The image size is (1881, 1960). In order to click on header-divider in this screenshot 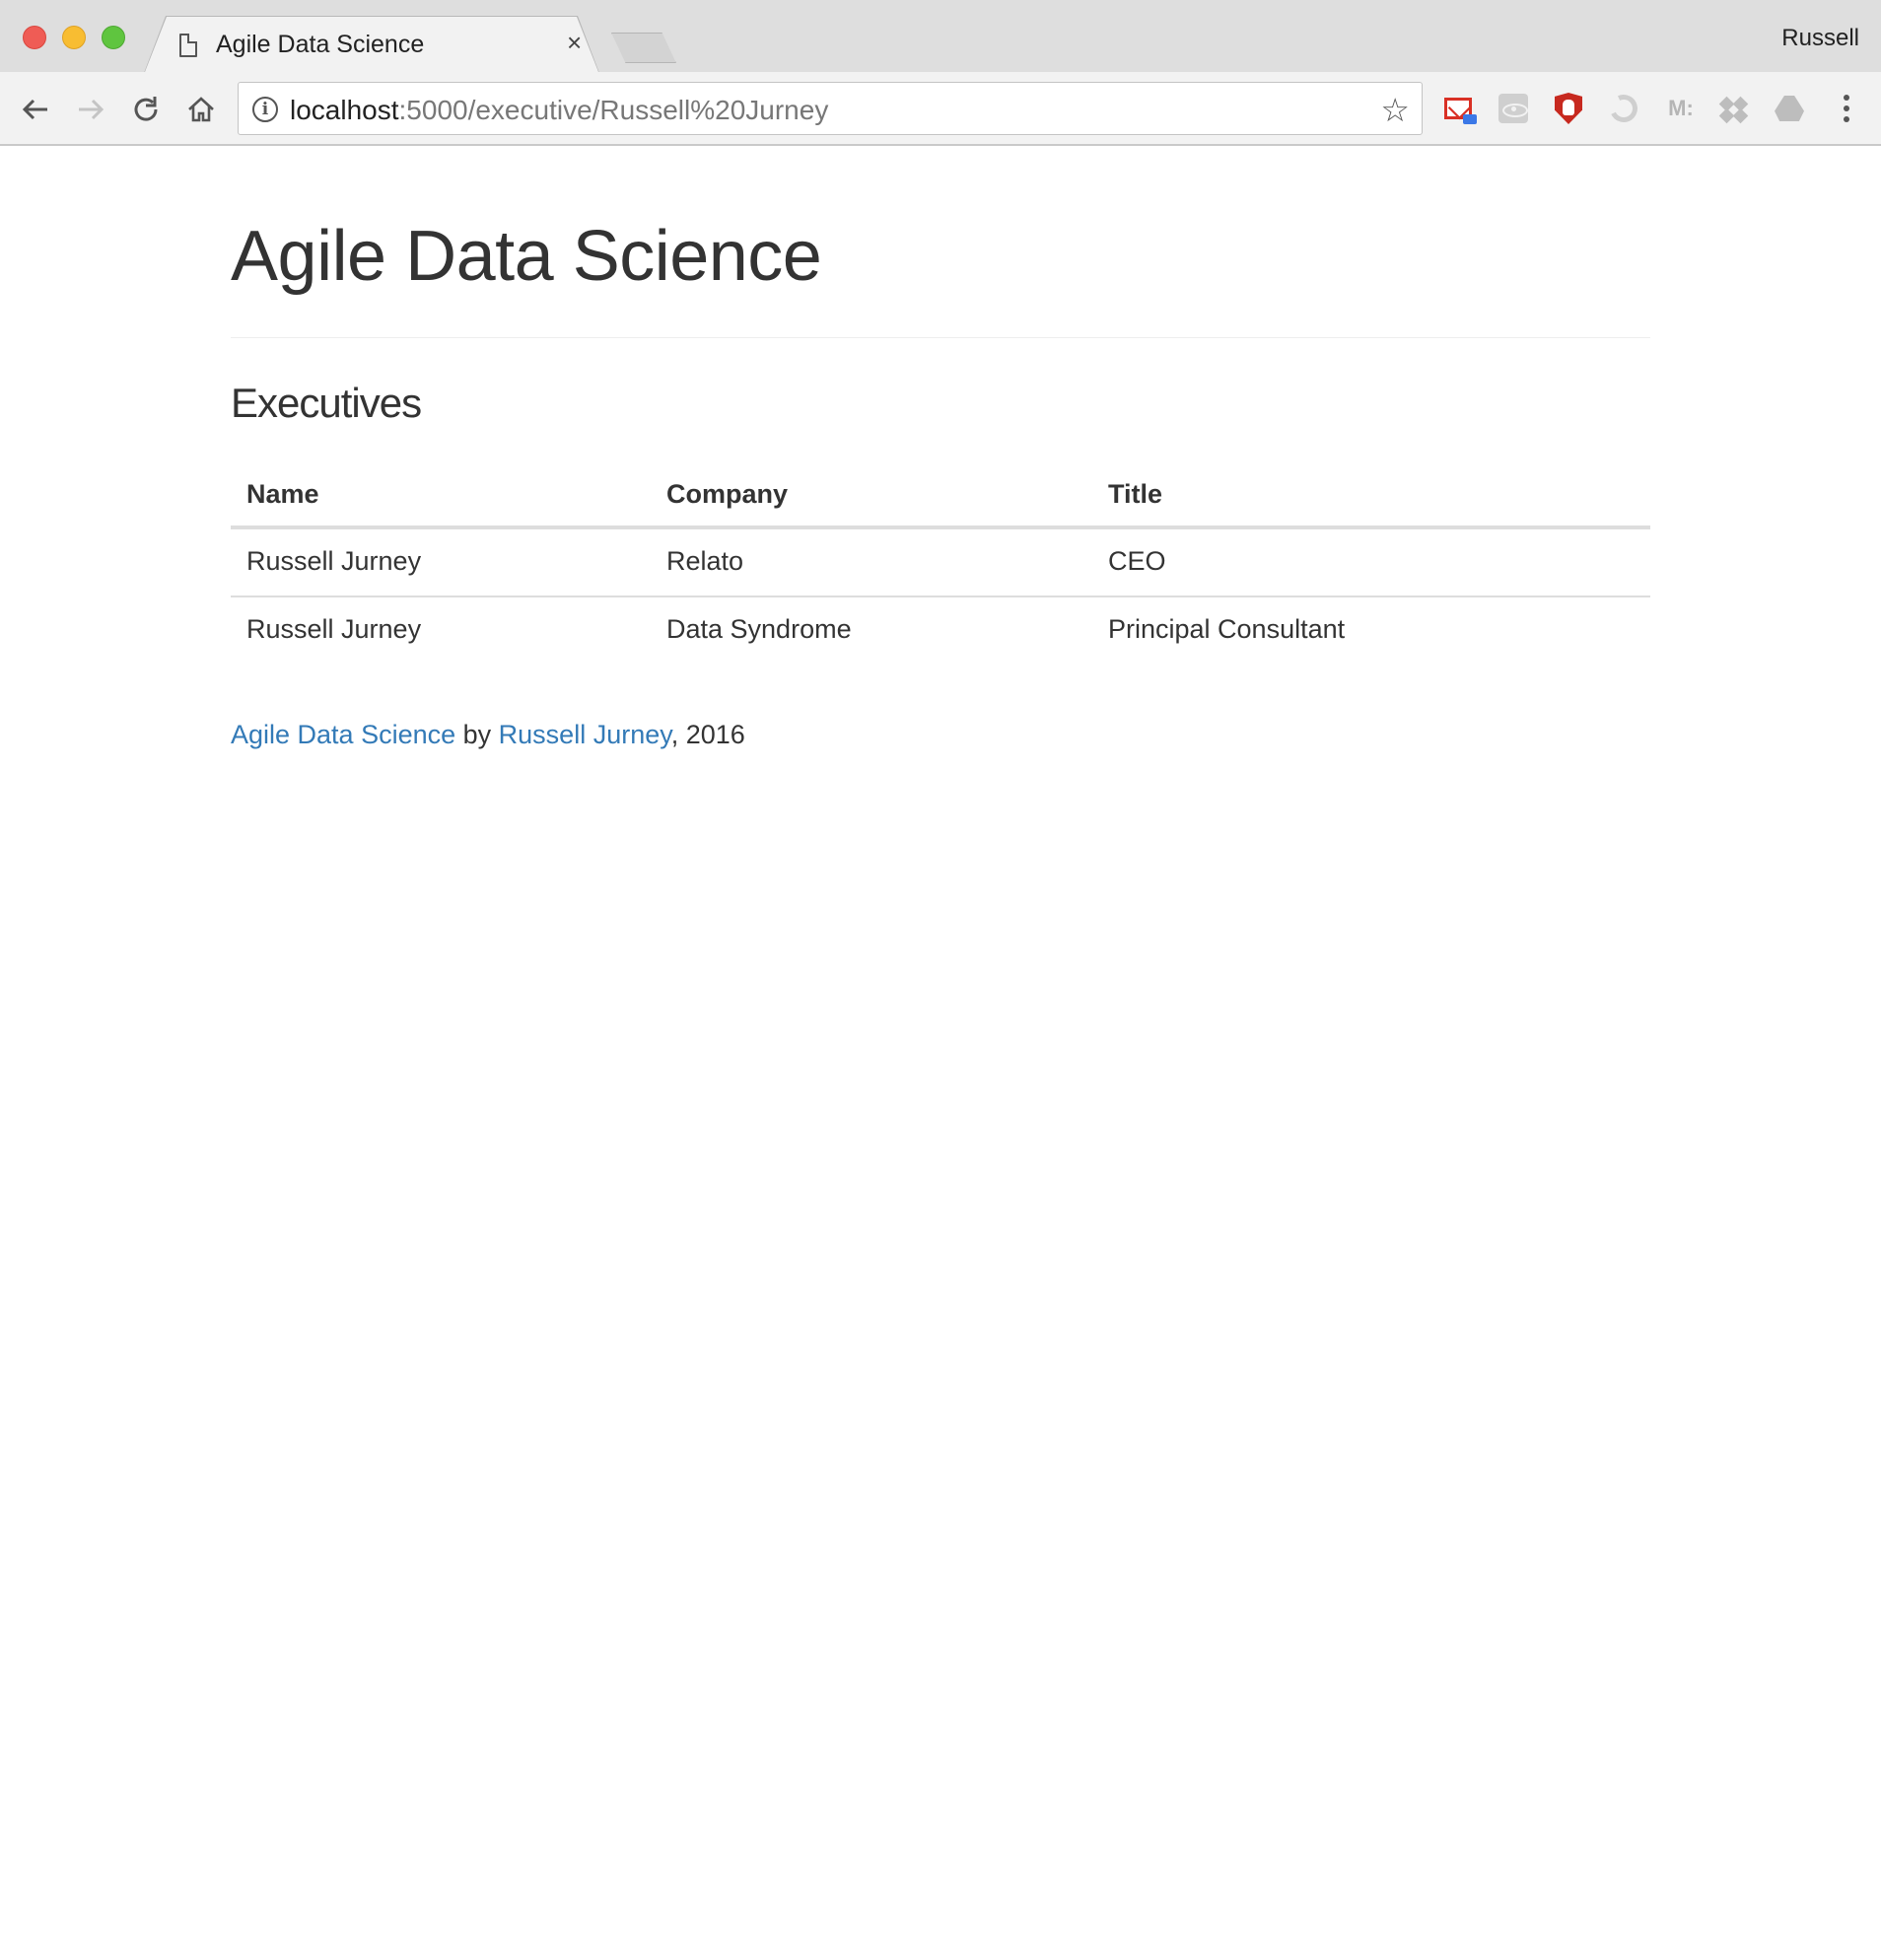, I will do `click(940, 337)`.